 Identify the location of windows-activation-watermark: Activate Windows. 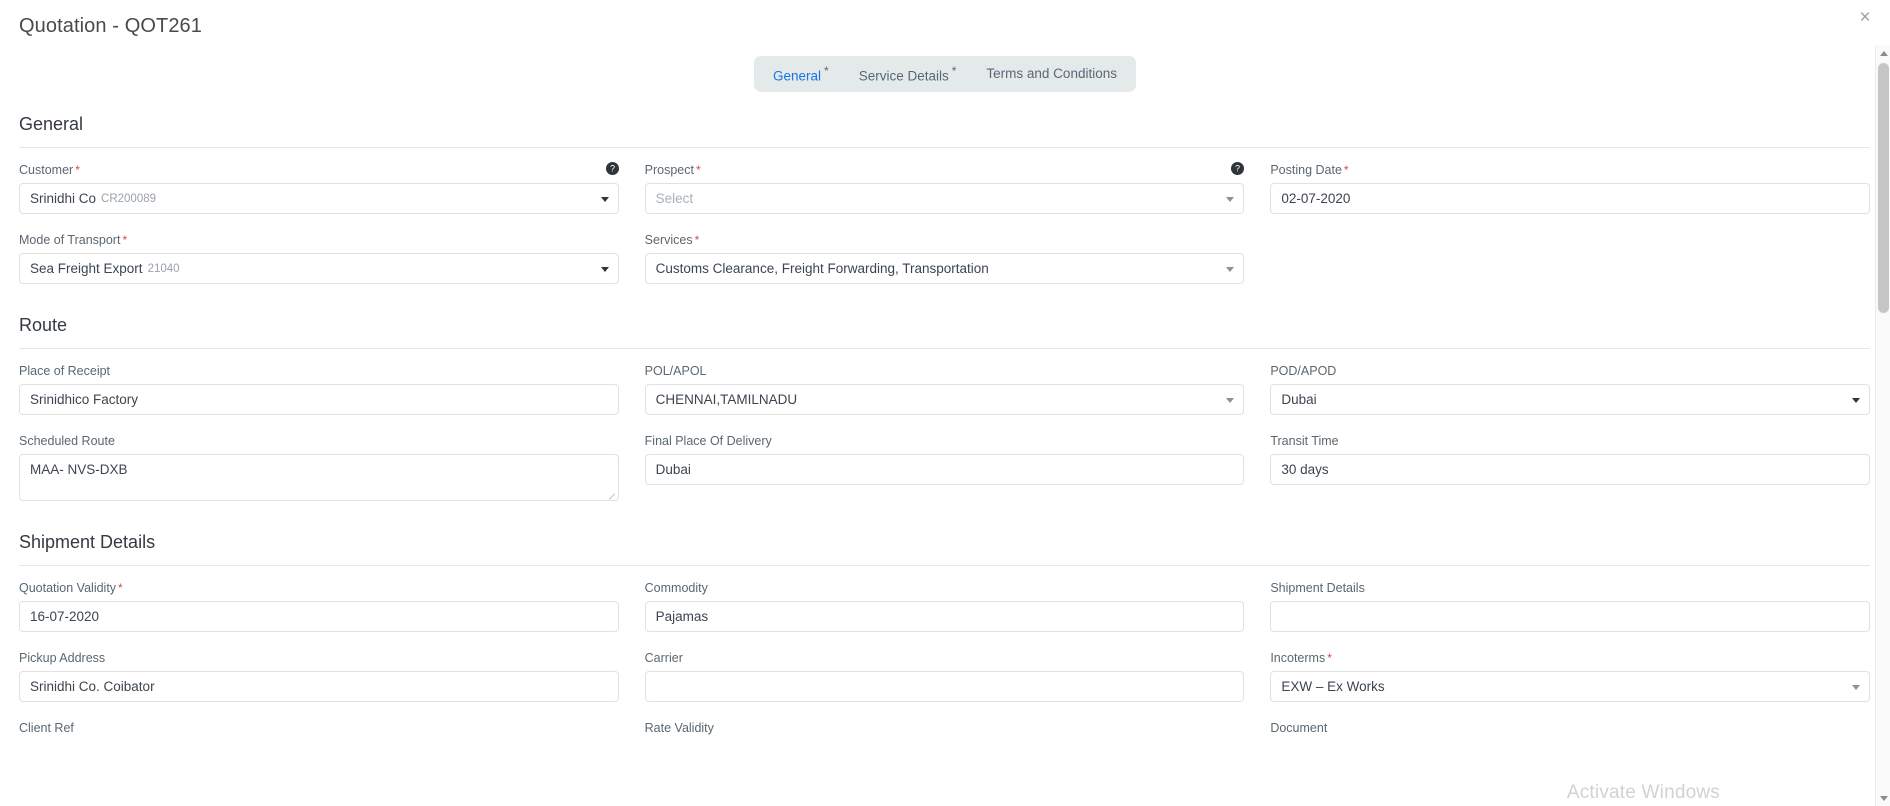
(1643, 792).